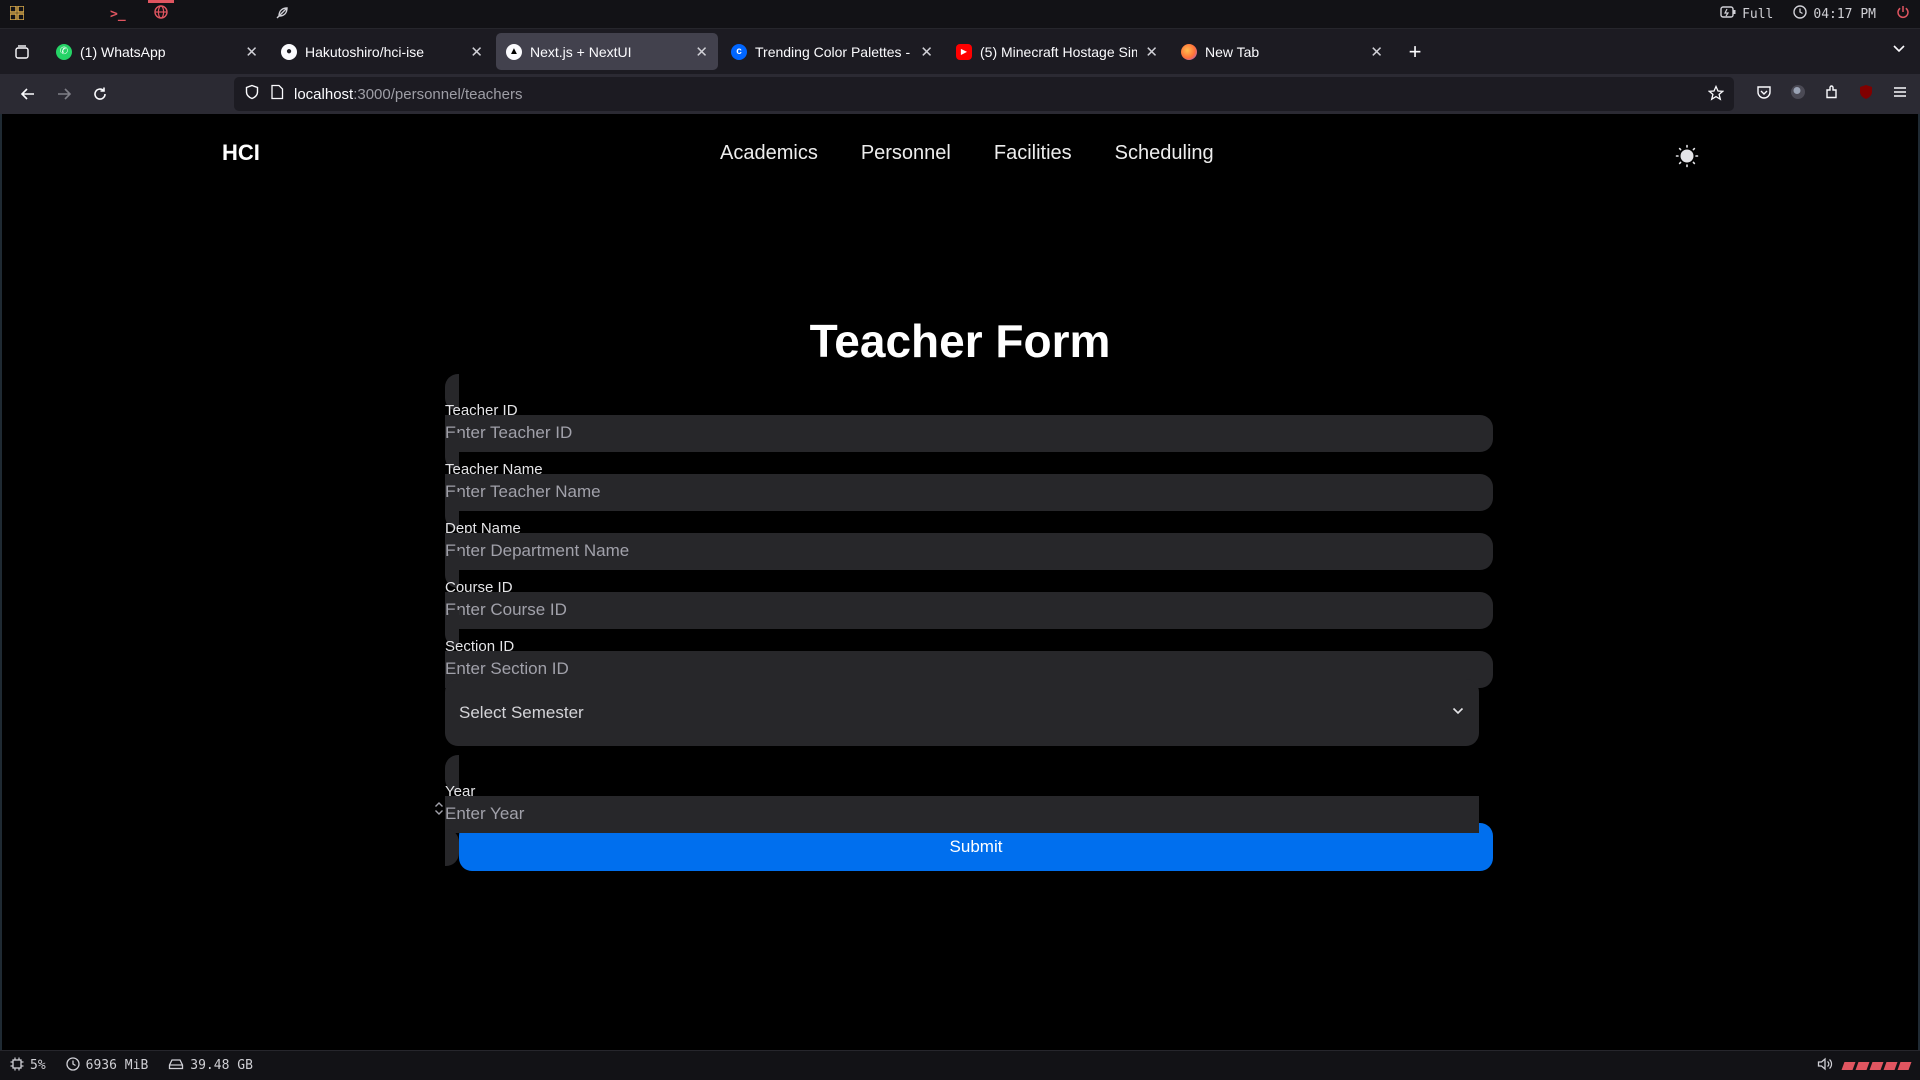  Describe the element at coordinates (38, 1065) in the screenshot. I see `cpu-value: 5%` at that location.